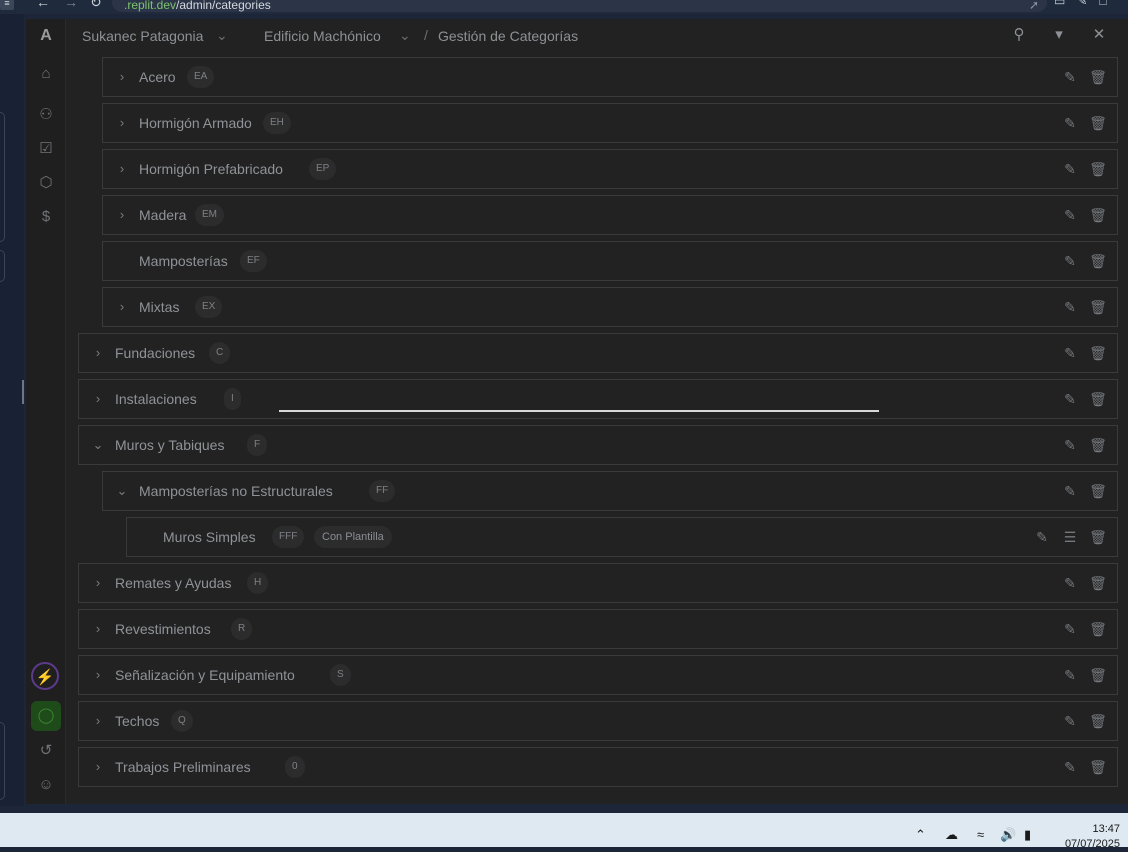 The image size is (1128, 852). Describe the element at coordinates (46, 149) in the screenshot. I see `checklist-icon: ☑` at that location.